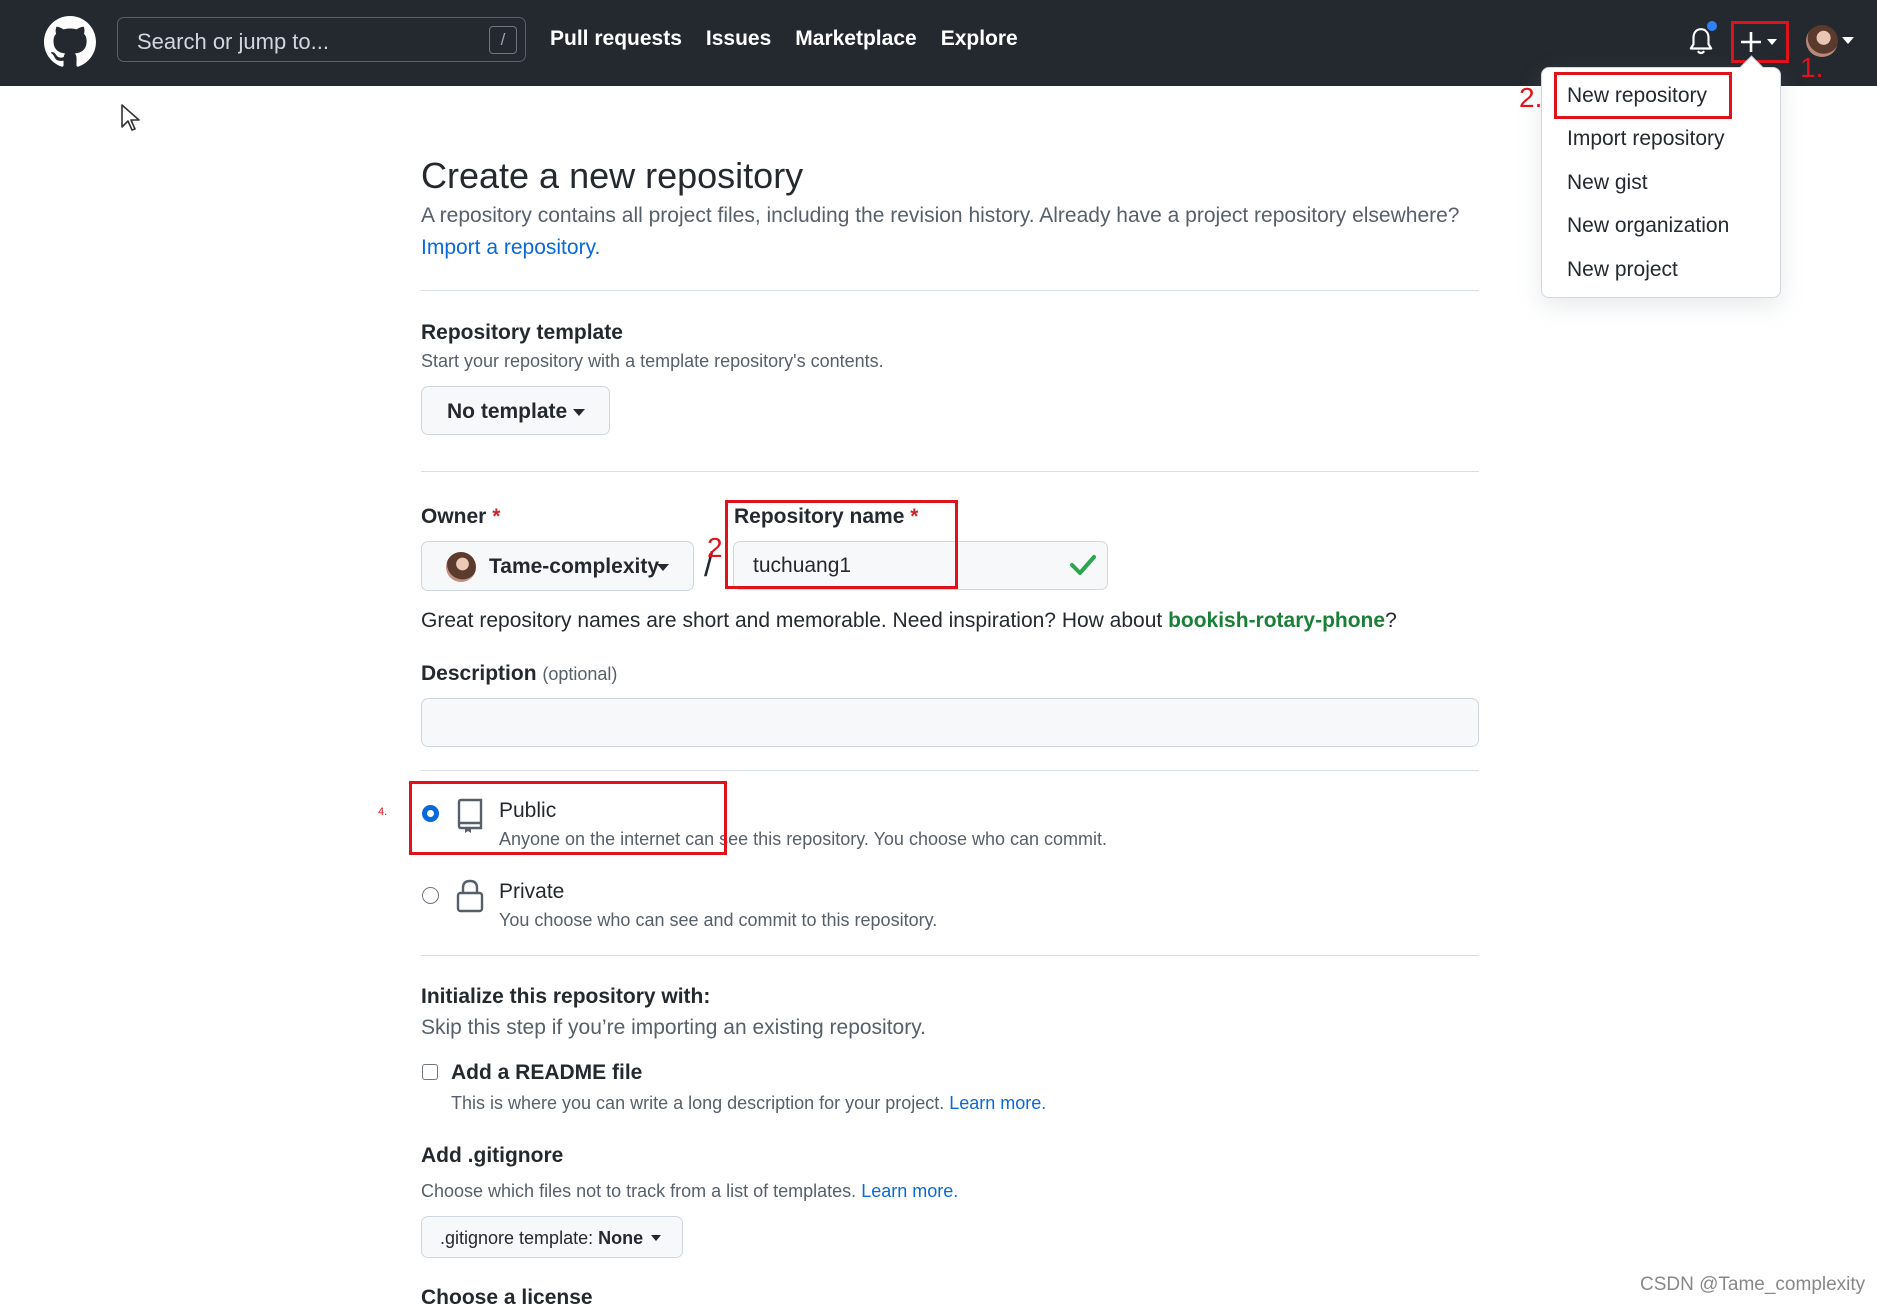 The height and width of the screenshot is (1306, 1877). Describe the element at coordinates (574, 566) in the screenshot. I see `owner-select-label: Tame-complexity` at that location.